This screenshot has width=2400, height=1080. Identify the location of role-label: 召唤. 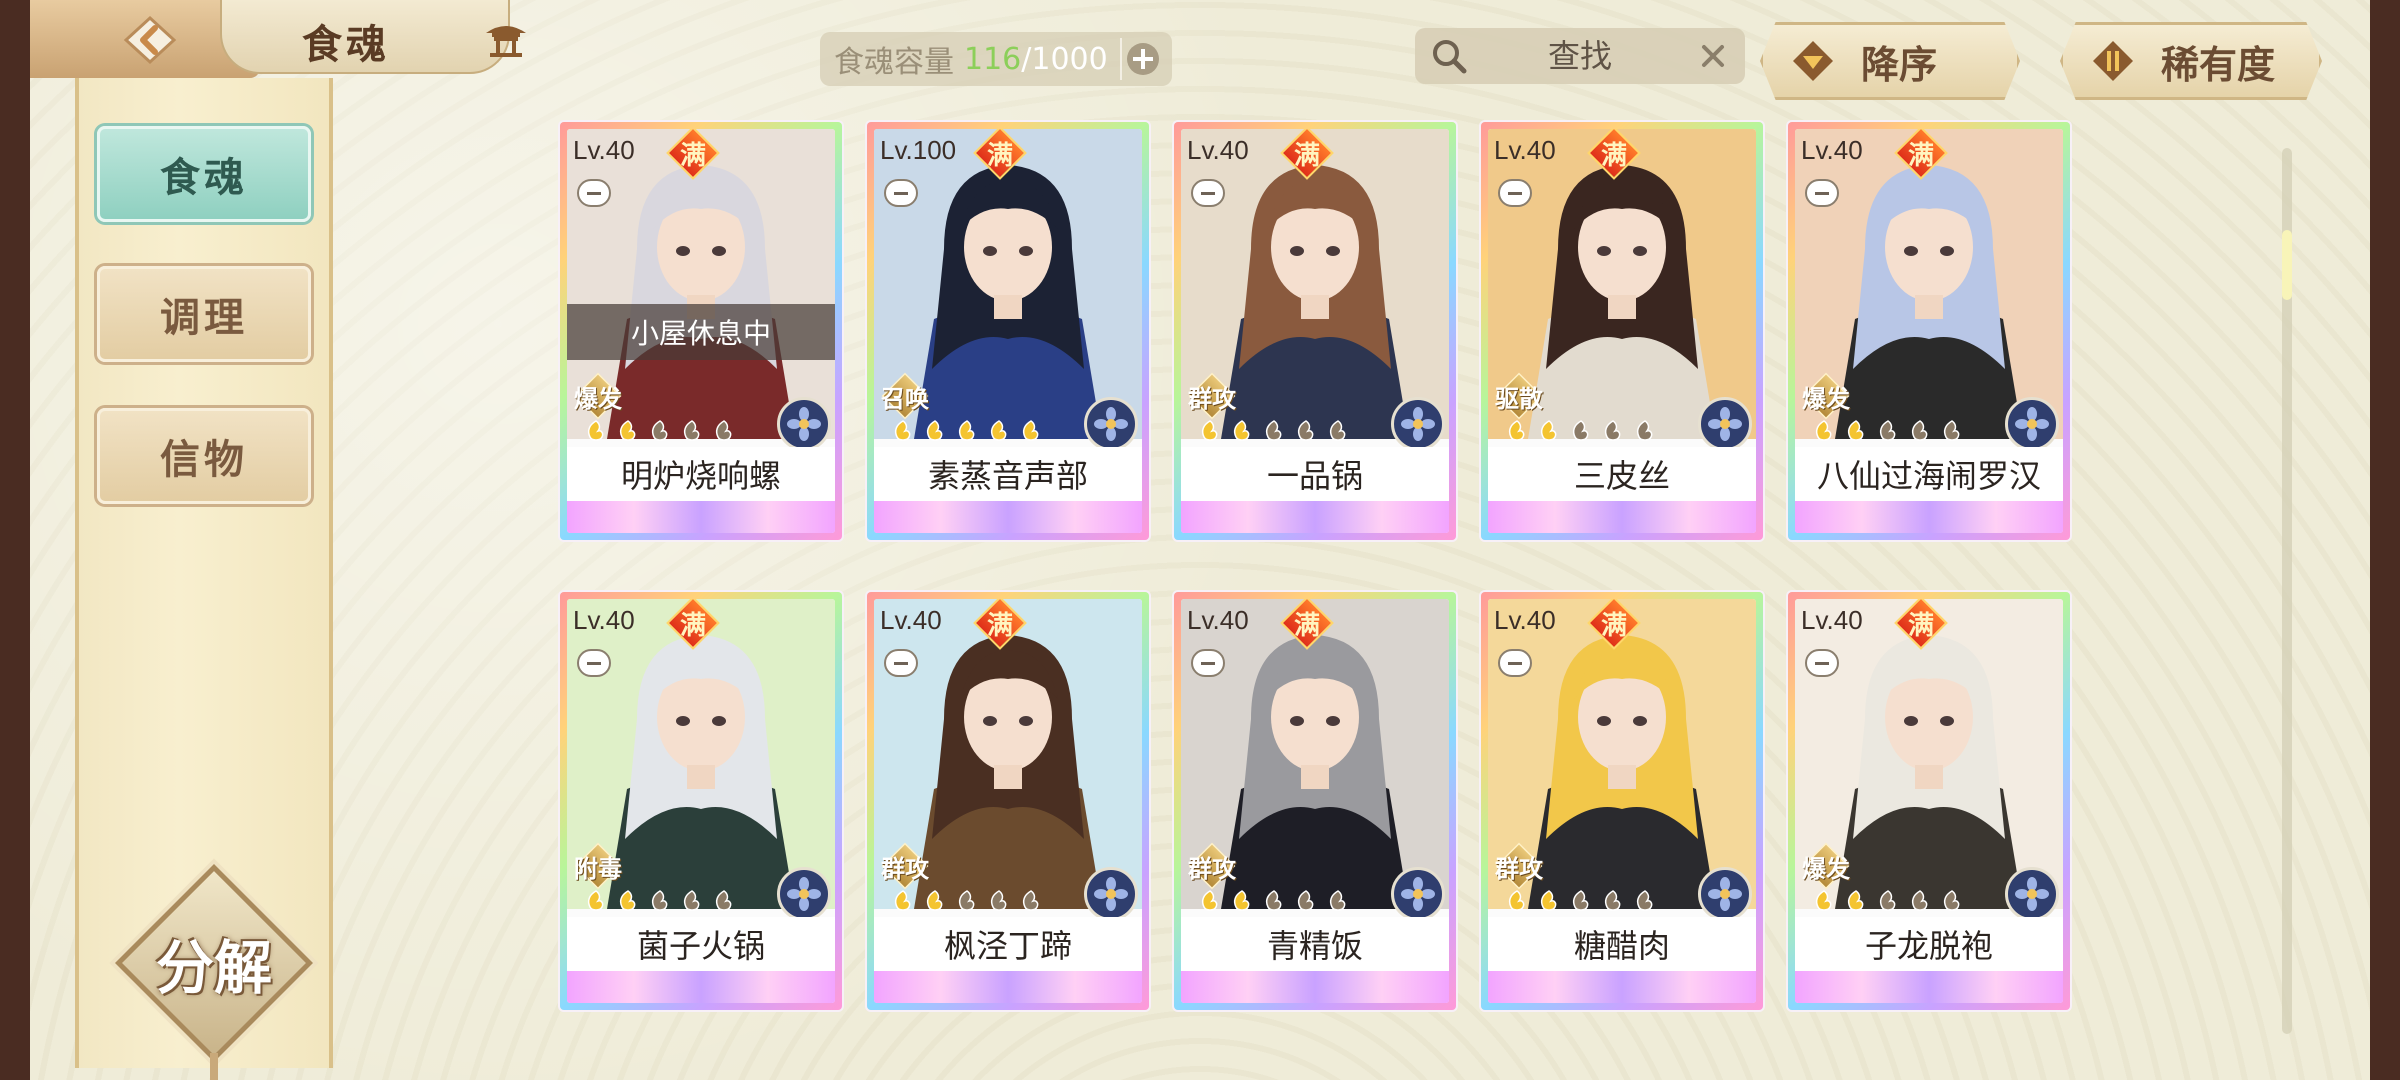
(905, 398).